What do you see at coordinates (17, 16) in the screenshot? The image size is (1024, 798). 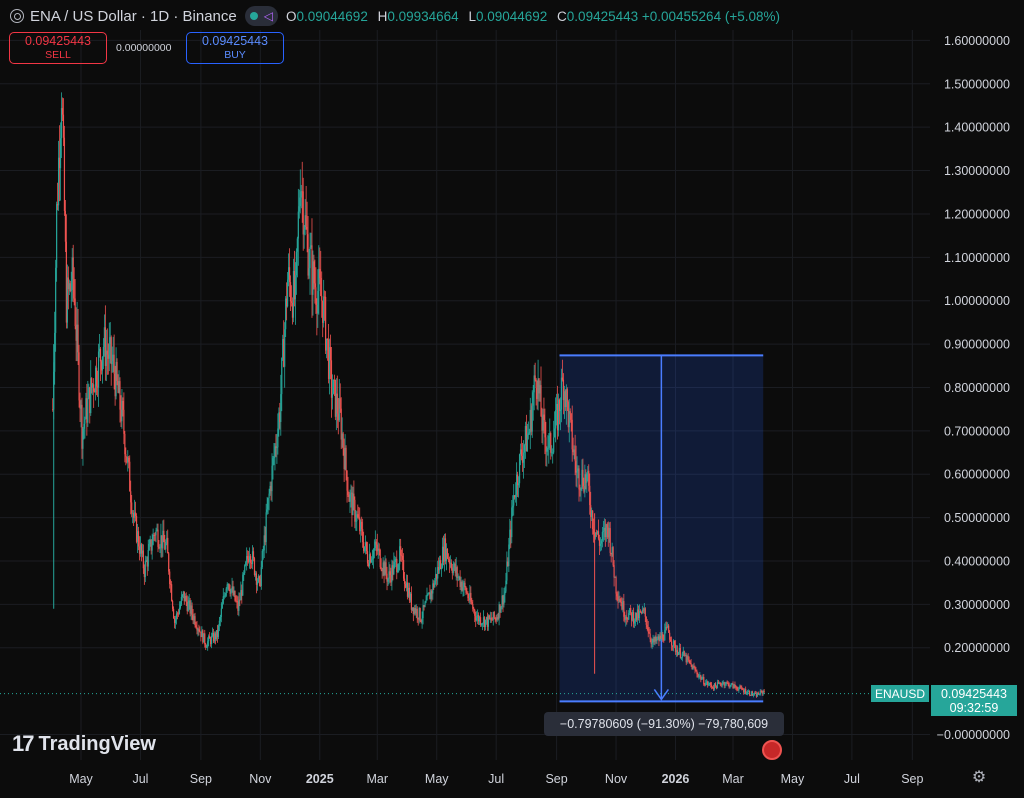 I see `coin-icon` at bounding box center [17, 16].